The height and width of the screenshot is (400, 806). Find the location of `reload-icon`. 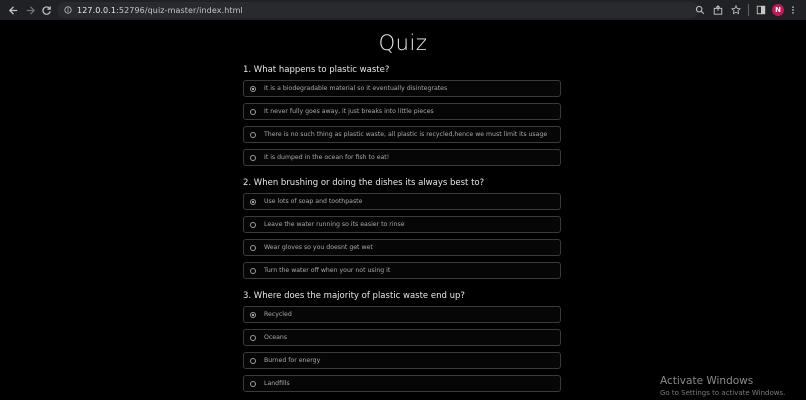

reload-icon is located at coordinates (46, 10).